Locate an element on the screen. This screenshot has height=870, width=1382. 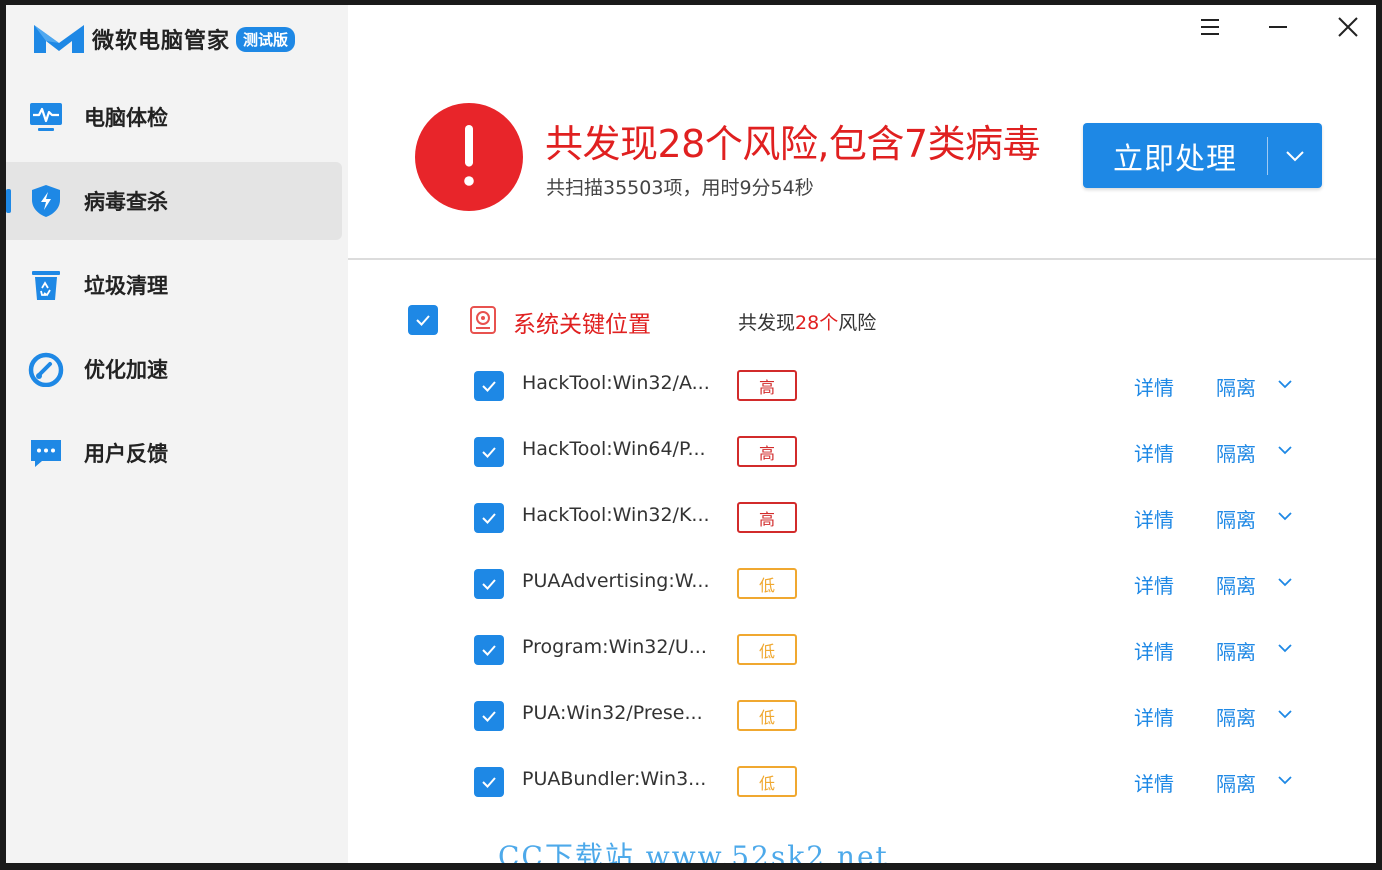
handle-now-button: 立即处理 is located at coordinates (1202, 155).